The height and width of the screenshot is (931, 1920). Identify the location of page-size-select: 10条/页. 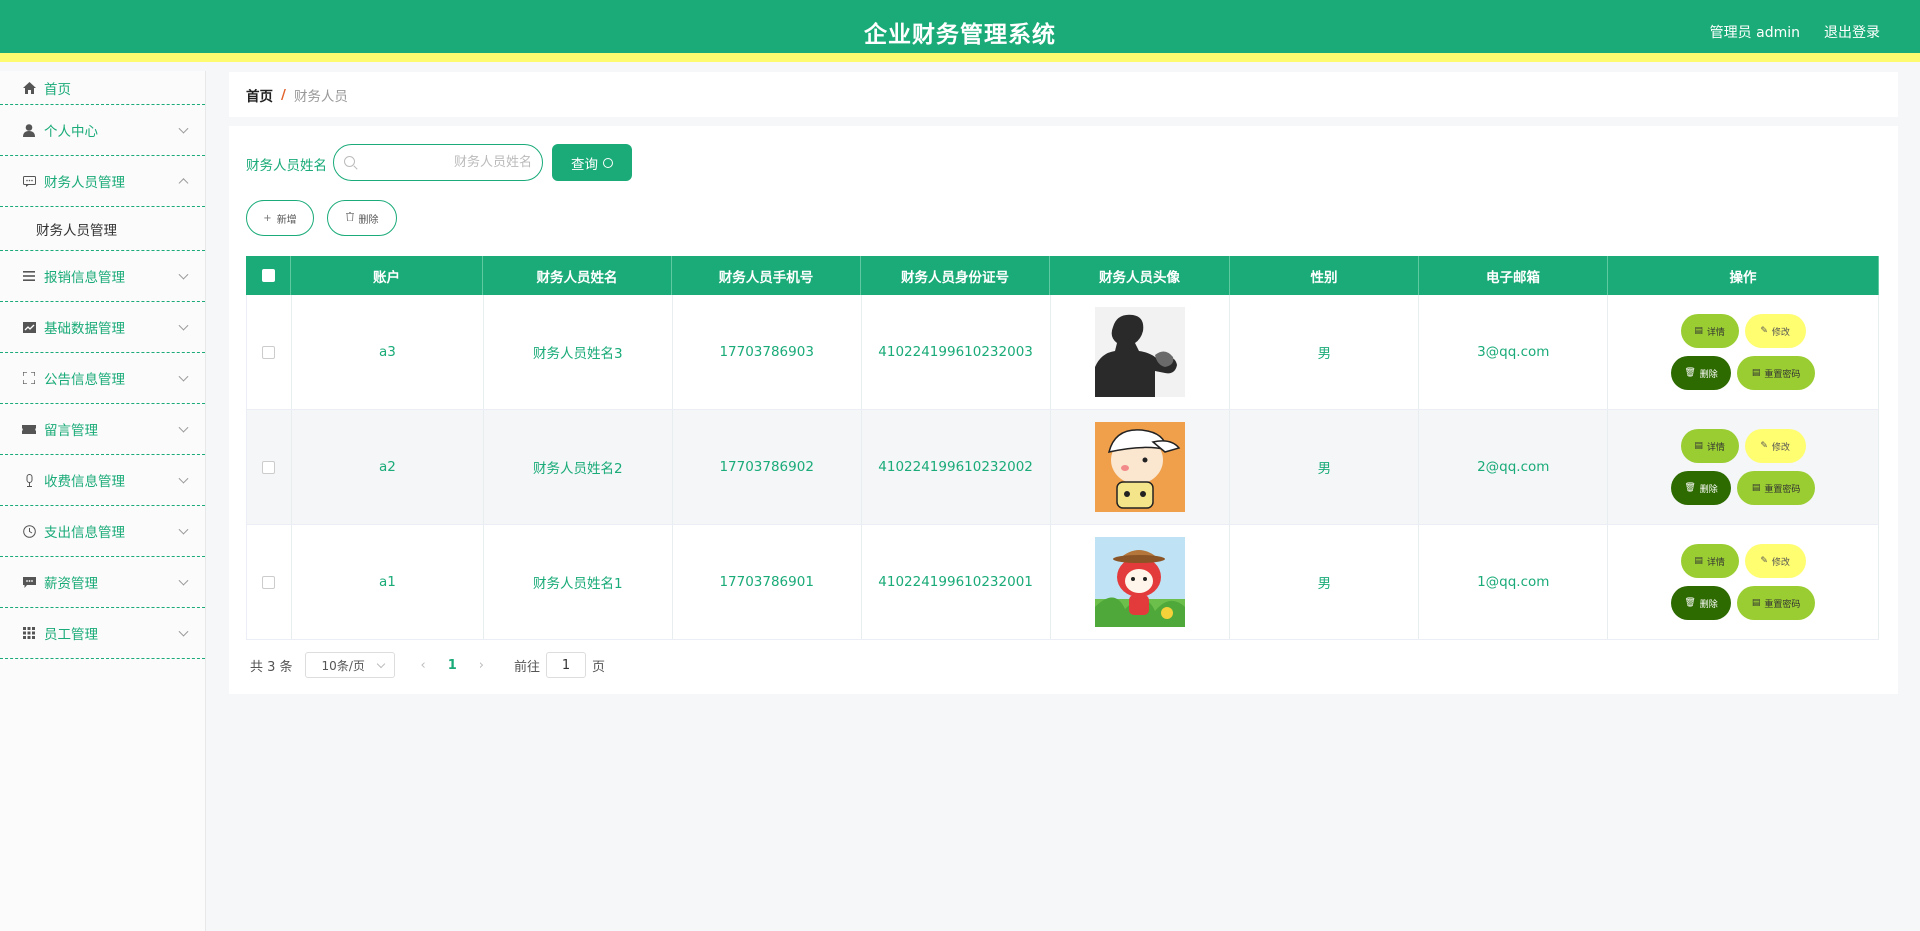
(349, 665).